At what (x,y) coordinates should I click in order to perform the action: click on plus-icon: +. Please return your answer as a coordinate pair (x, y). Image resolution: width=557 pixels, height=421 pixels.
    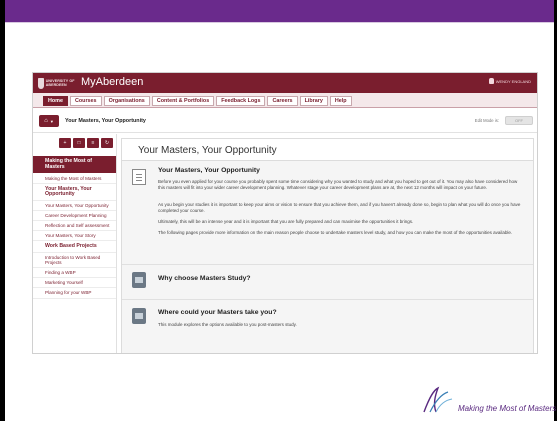
    Looking at the image, I should click on (65, 143).